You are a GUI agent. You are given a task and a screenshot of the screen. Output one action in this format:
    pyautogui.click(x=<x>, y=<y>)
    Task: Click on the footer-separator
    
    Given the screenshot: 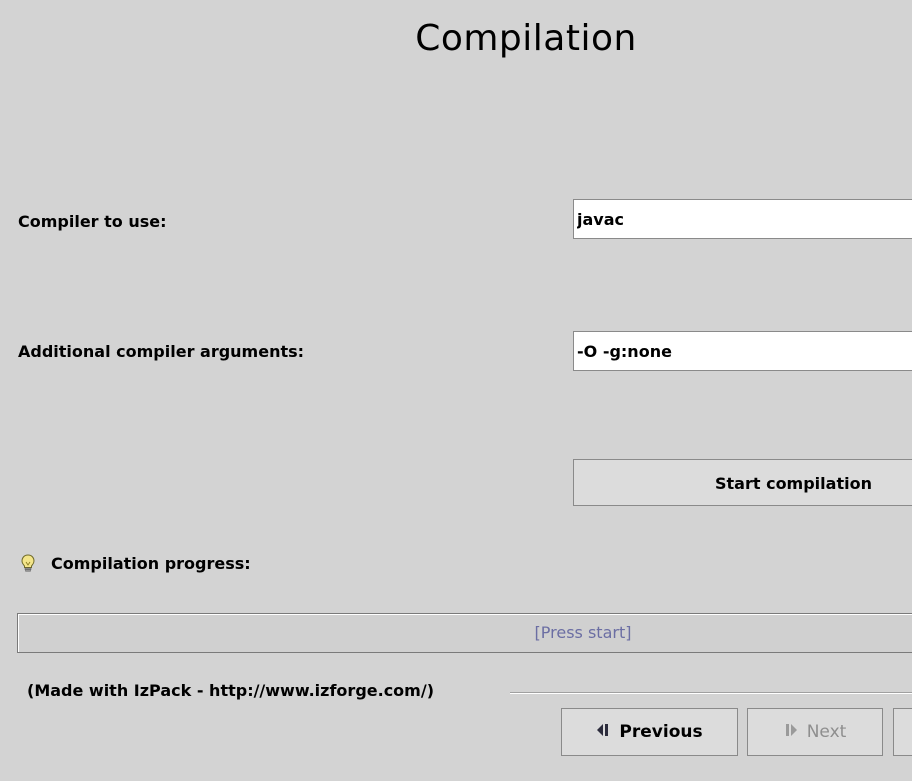 What is the action you would take?
    pyautogui.click(x=711, y=693)
    